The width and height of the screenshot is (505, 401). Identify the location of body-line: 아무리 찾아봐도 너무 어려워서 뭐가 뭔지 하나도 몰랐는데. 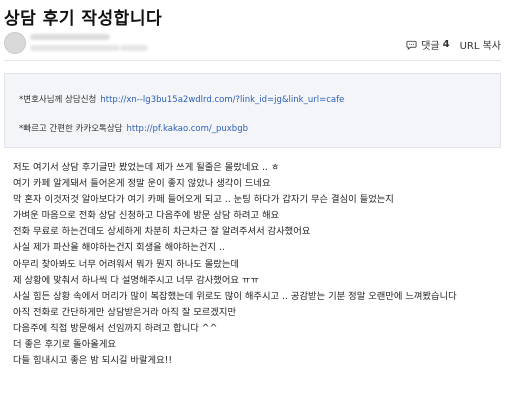
(126, 264).